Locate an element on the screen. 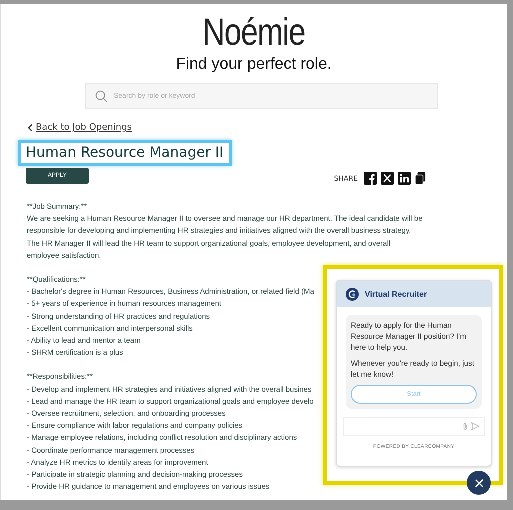 The image size is (513, 510). paperclip-icon is located at coordinates (465, 426).